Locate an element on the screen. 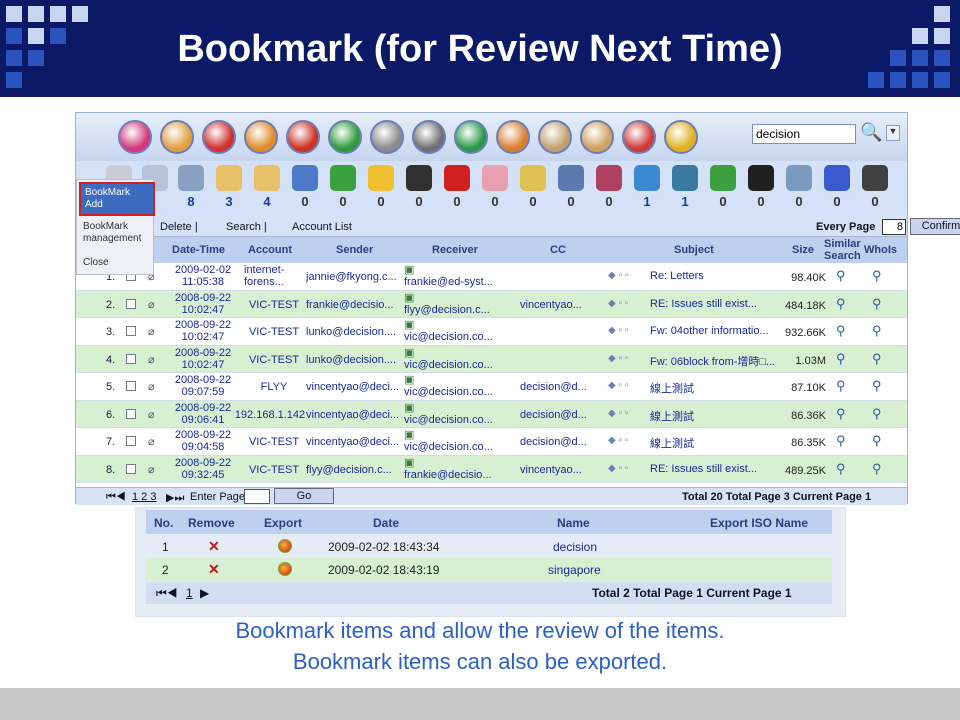 The image size is (960, 720). col-account: Account is located at coordinates (270, 250).